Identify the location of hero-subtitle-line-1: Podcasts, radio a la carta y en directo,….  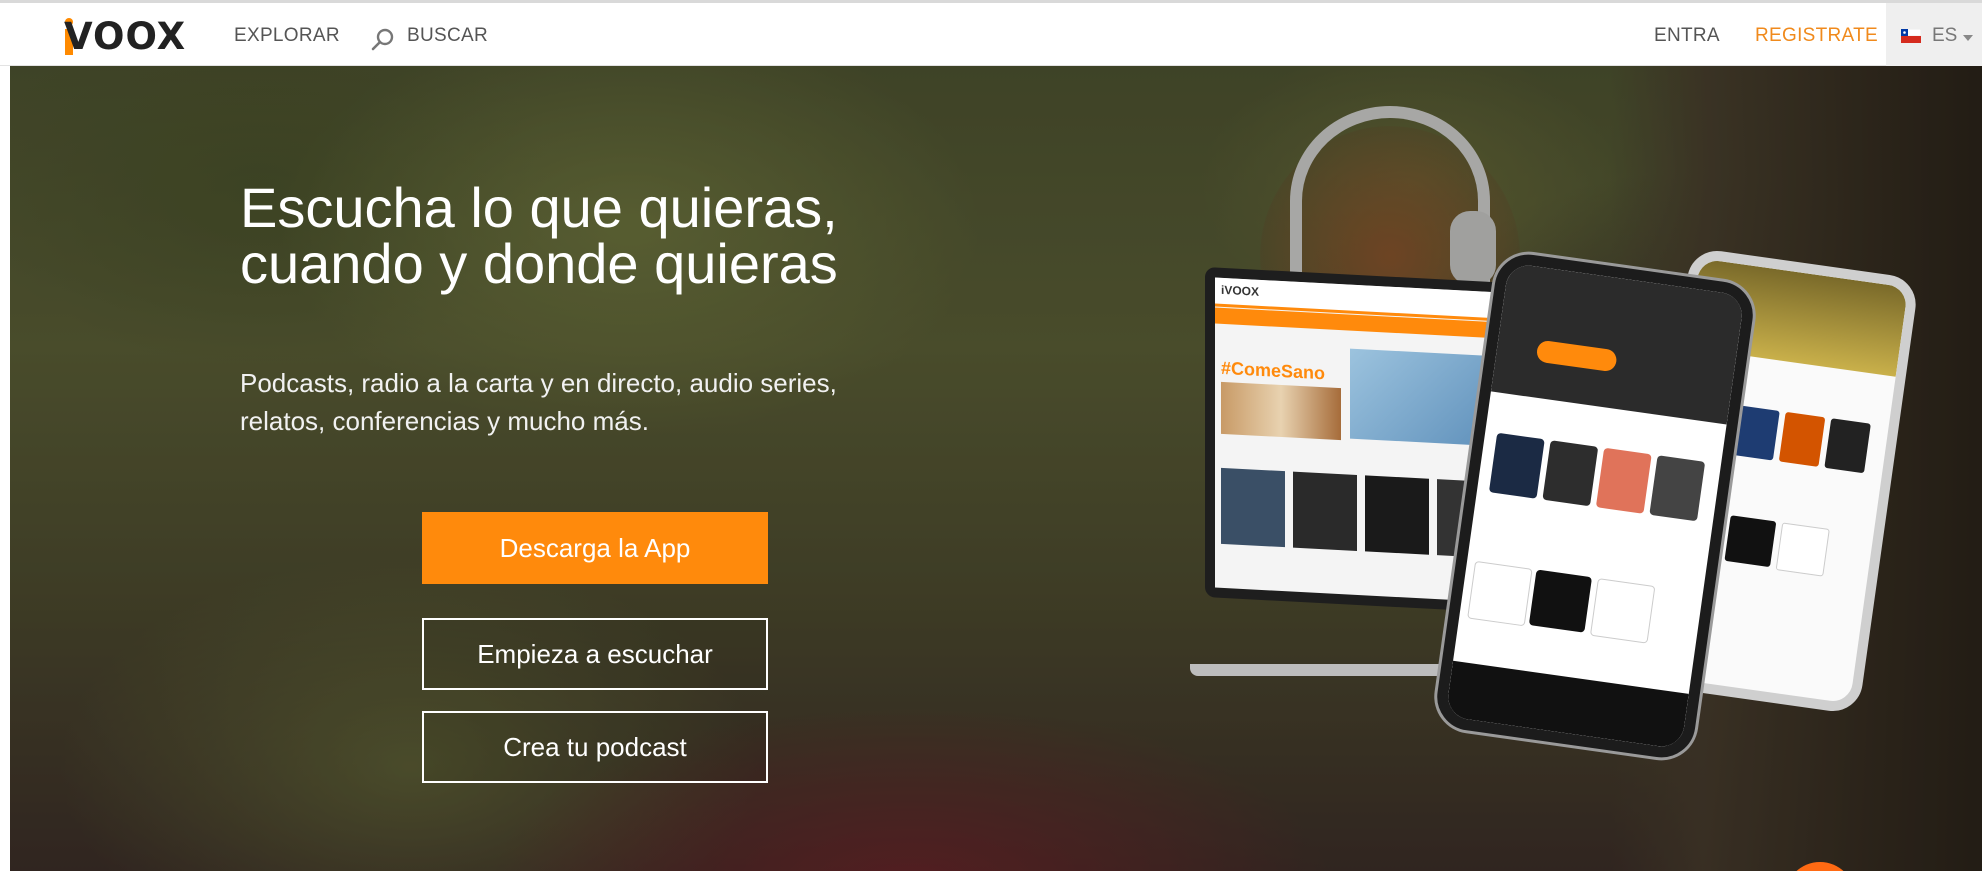
(538, 383).